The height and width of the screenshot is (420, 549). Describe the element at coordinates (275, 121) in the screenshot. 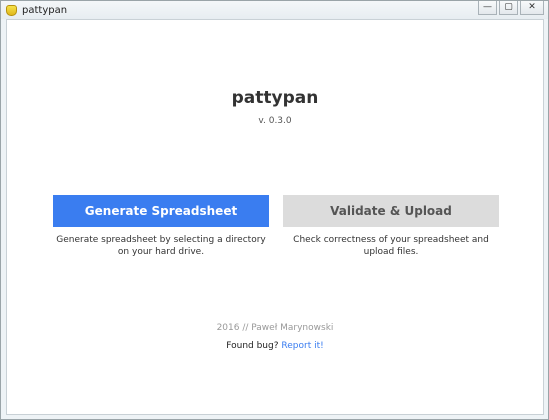

I see `app-version: v. 0.3.0` at that location.